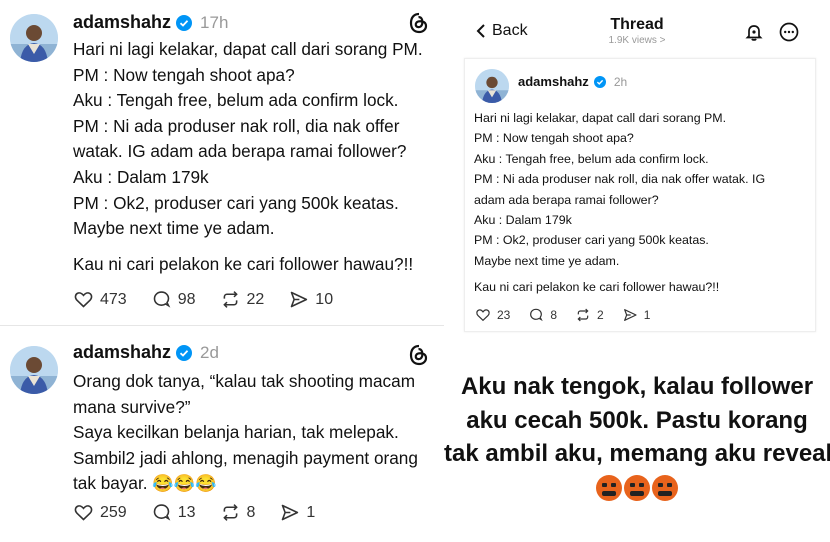 This screenshot has width=830, height=542. I want to click on post-time: 17h, so click(214, 22).